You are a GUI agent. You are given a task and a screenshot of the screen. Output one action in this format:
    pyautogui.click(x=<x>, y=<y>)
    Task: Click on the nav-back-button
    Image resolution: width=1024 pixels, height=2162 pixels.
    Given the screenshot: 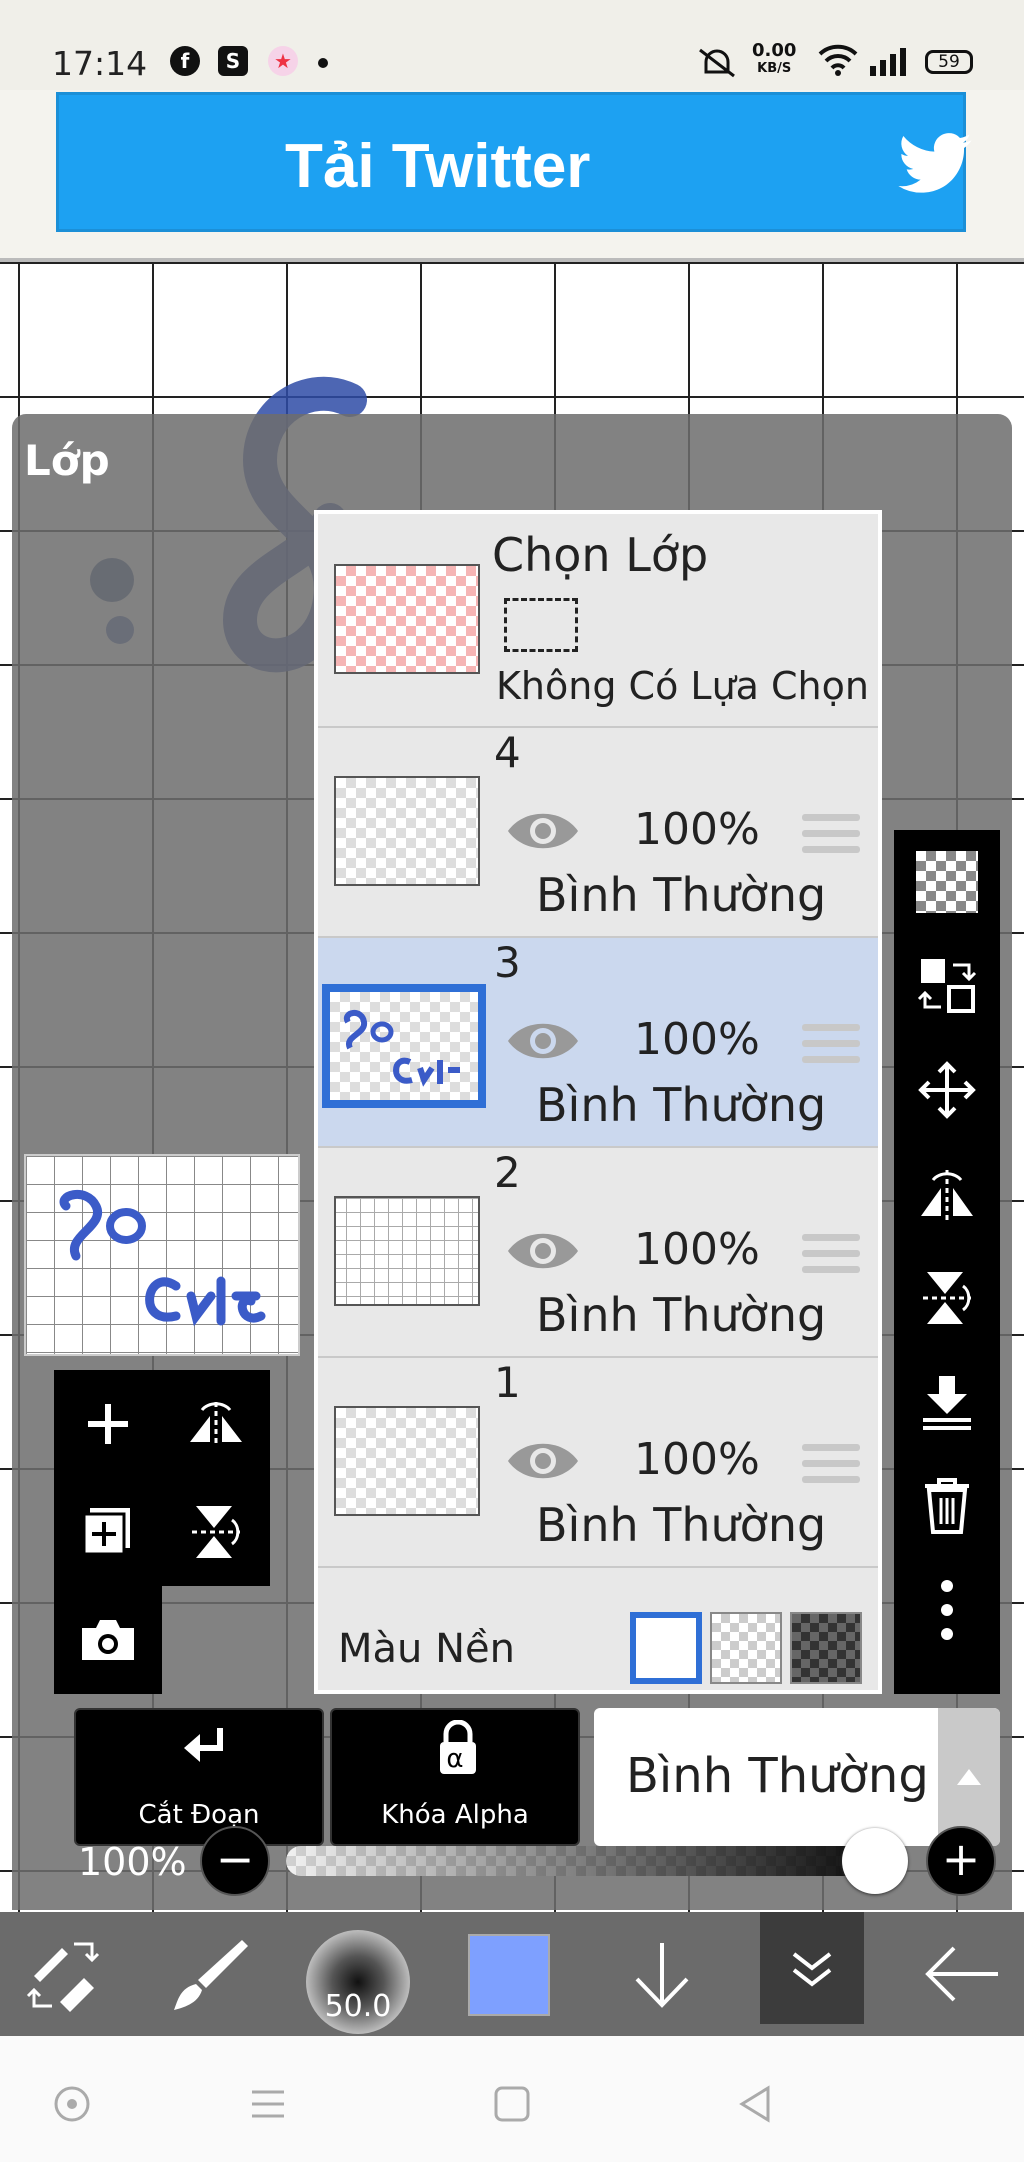 What is the action you would take?
    pyautogui.click(x=756, y=2104)
    